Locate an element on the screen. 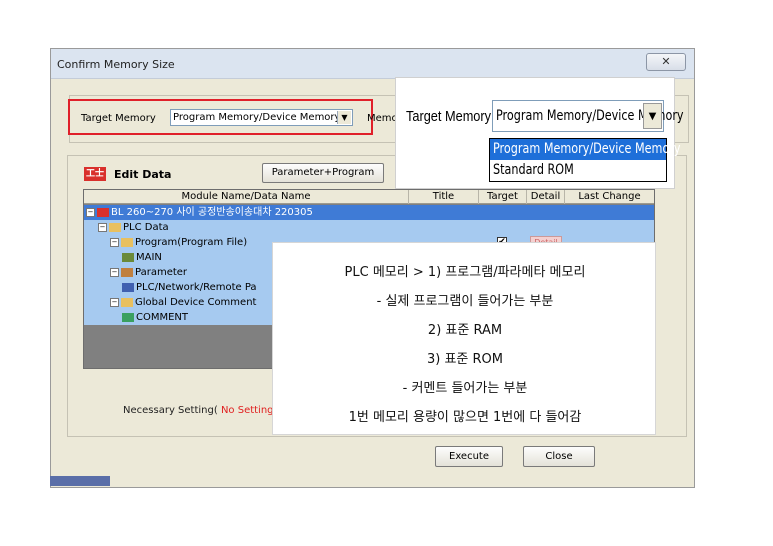 The width and height of the screenshot is (773, 546). program-icon is located at coordinates (128, 257).